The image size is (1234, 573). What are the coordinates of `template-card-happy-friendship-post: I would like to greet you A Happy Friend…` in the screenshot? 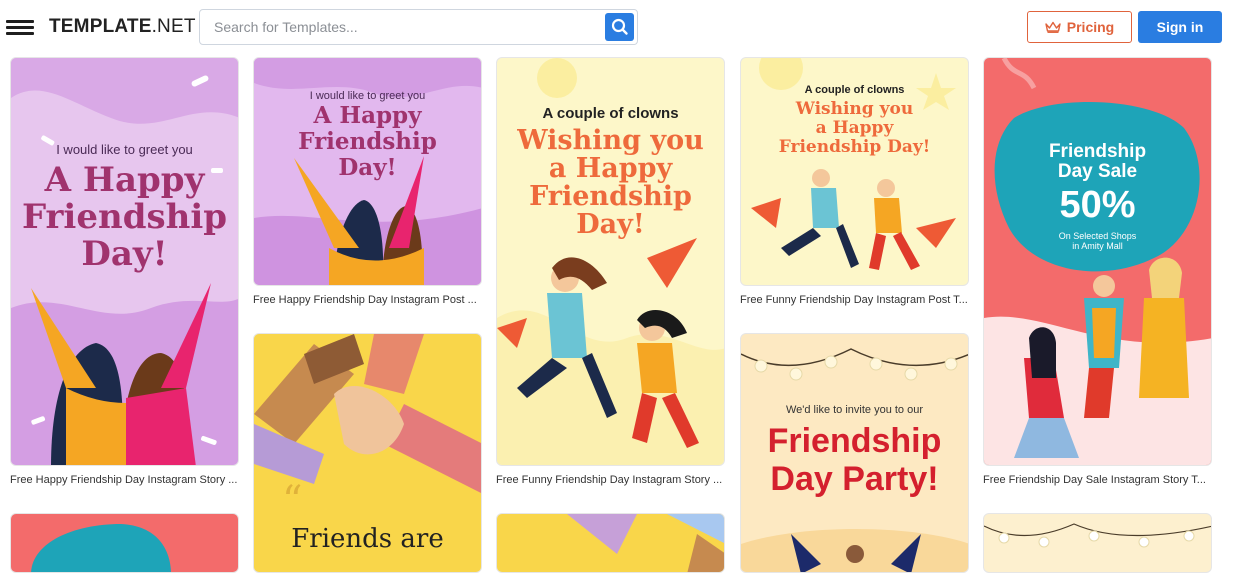 It's located at (367, 171).